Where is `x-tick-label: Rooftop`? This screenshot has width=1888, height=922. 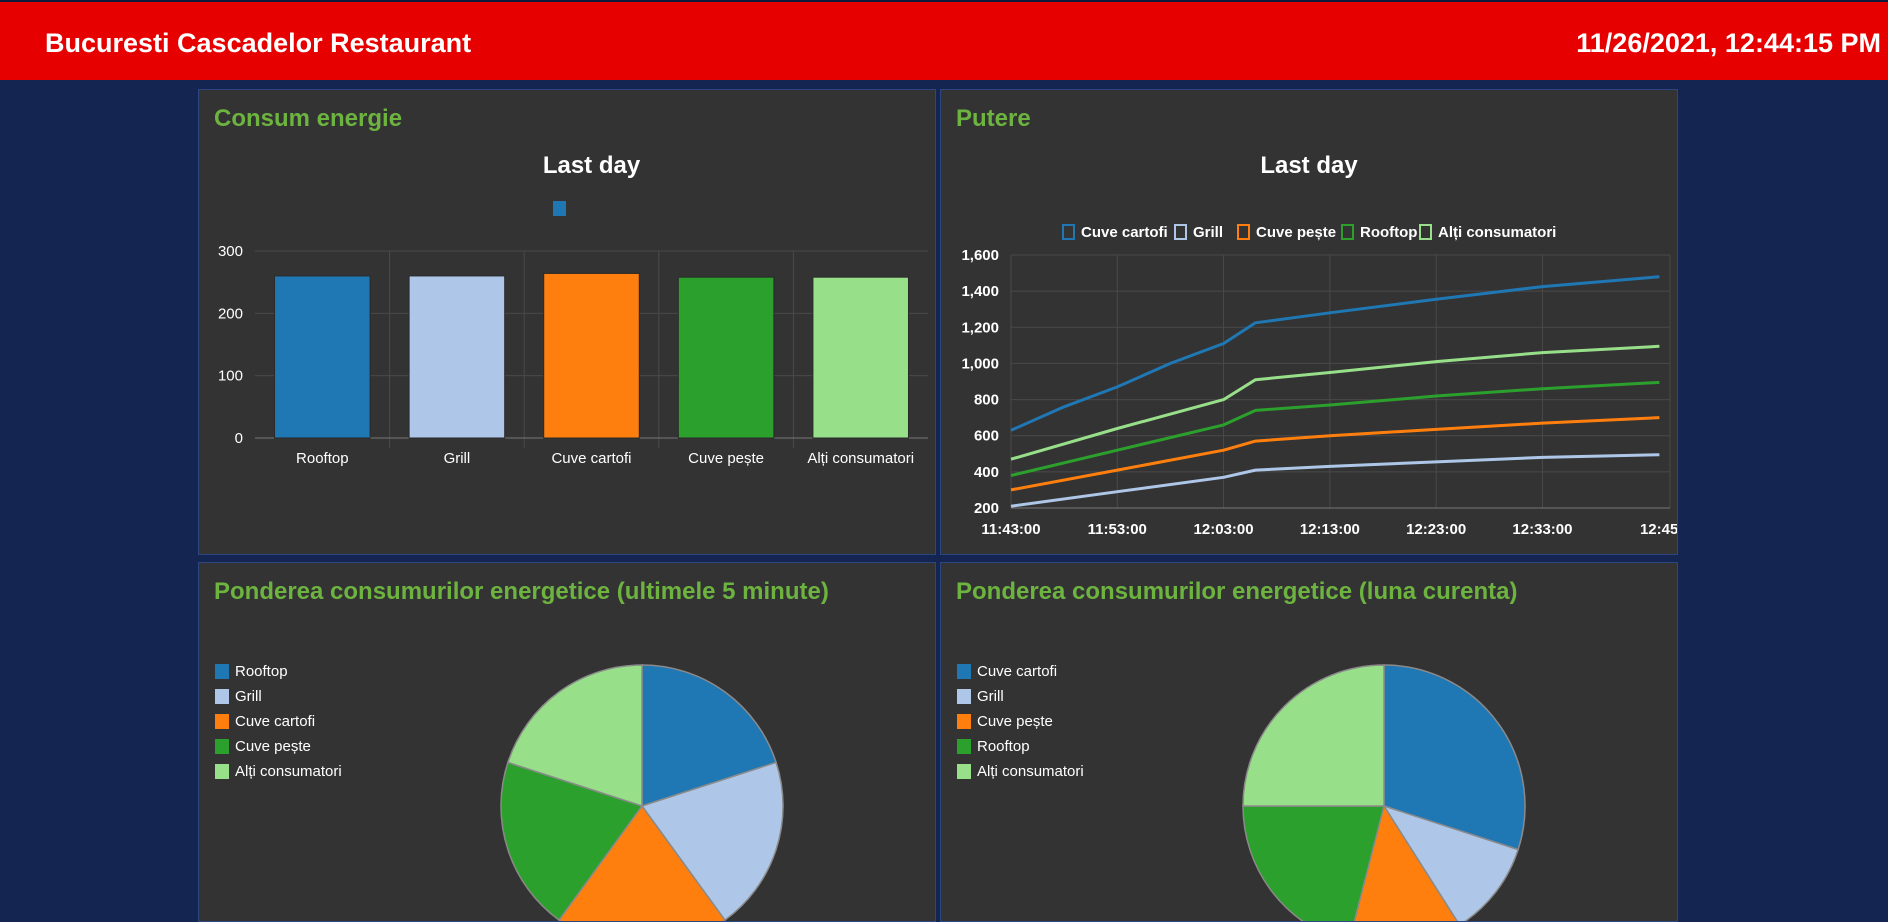
x-tick-label: Rooftop is located at coordinates (322, 458).